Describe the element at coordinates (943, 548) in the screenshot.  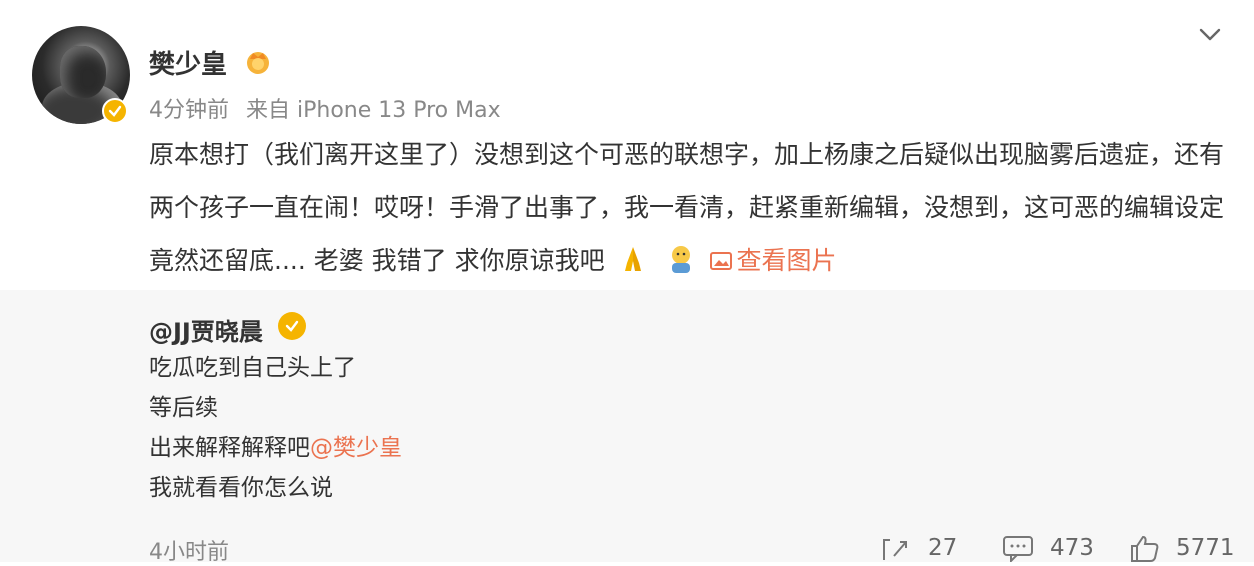
I see `repost-count: 27` at that location.